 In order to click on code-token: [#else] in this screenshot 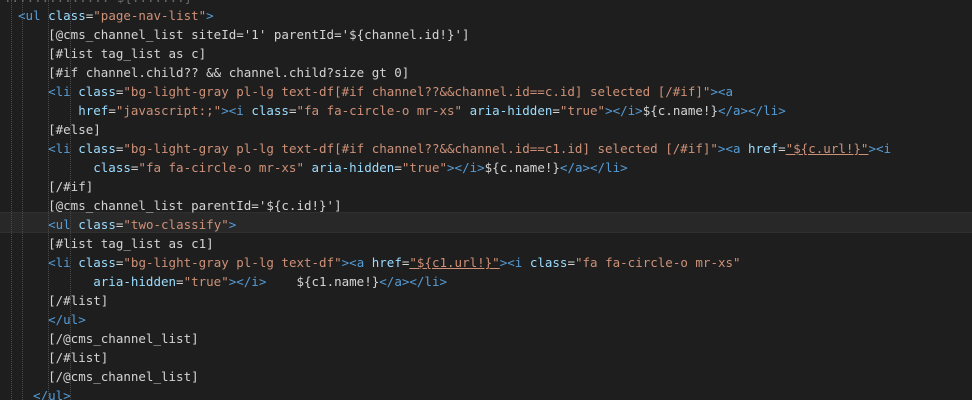, I will do `click(59, 129)`.